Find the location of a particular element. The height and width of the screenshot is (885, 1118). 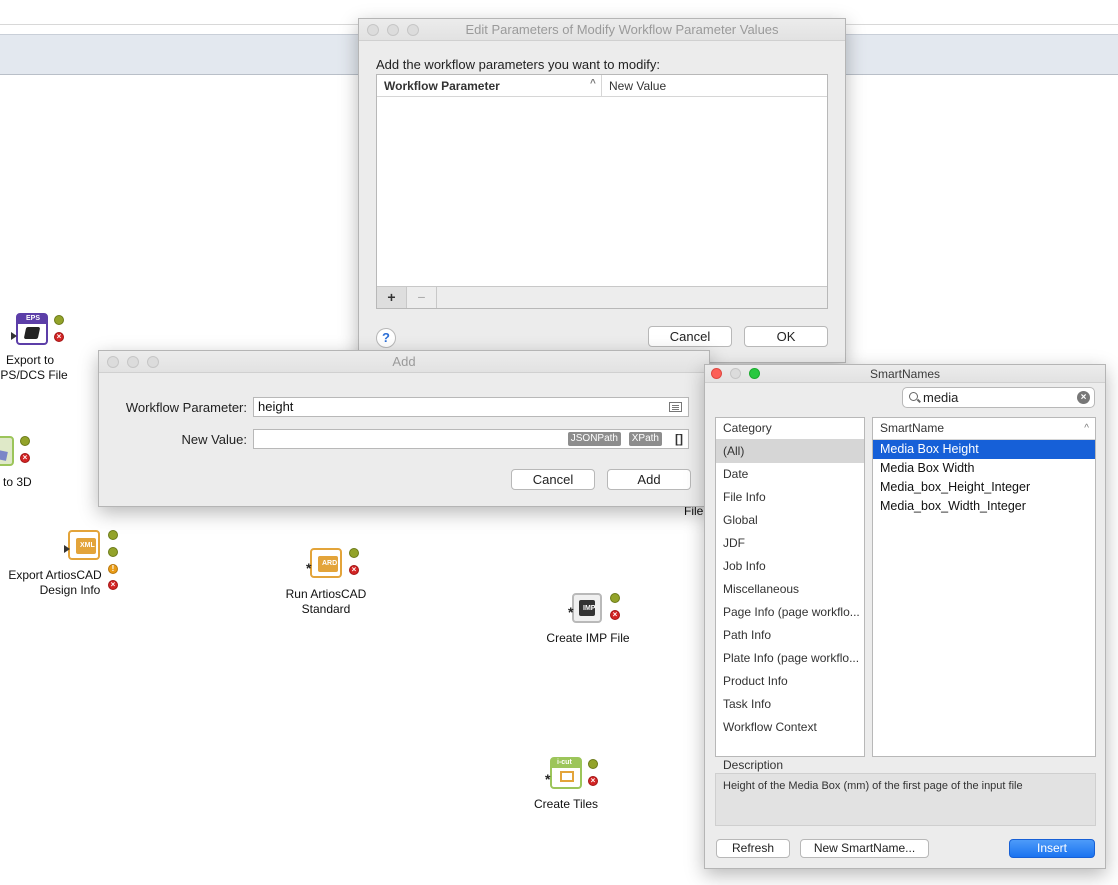

clear-search-icon: × is located at coordinates (1083, 397).